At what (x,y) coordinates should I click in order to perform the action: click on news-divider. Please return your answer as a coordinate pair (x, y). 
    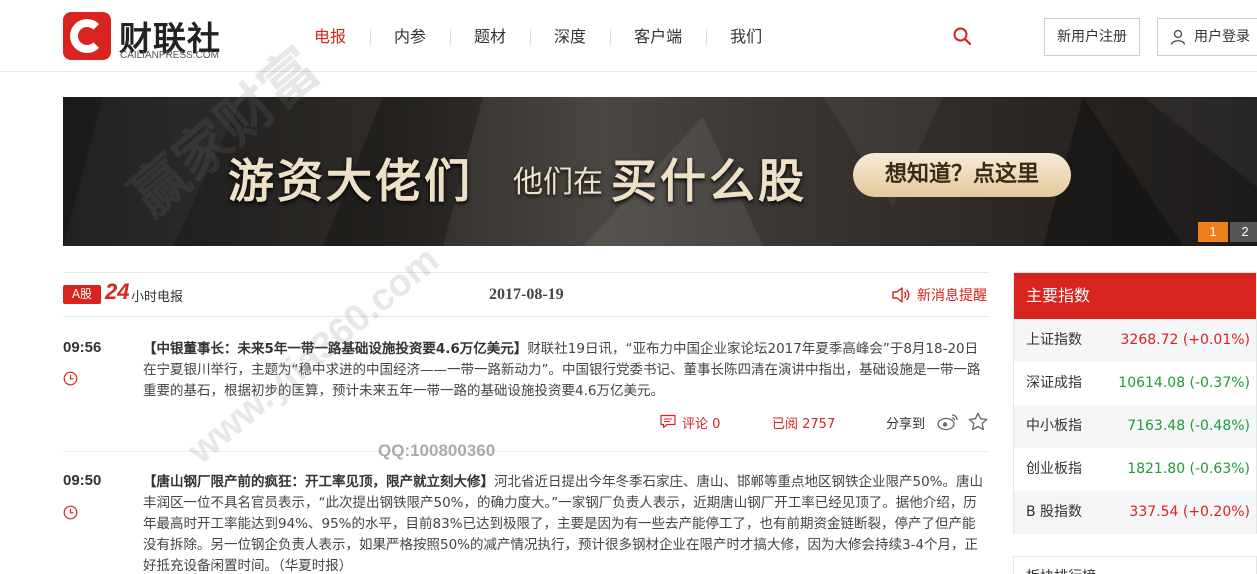
    Looking at the image, I should click on (526, 451).